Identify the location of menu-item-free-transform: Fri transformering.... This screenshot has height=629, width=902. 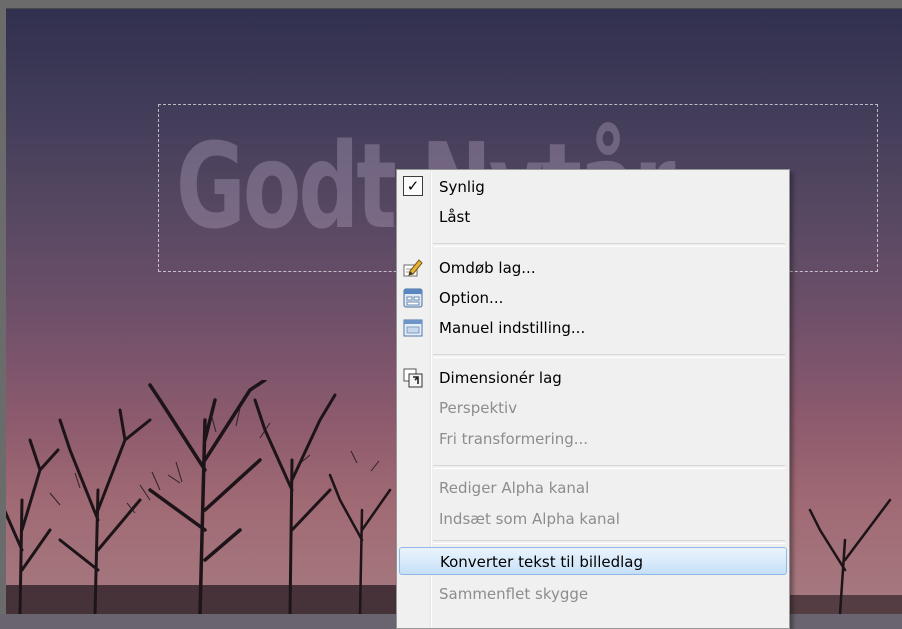
(593, 439).